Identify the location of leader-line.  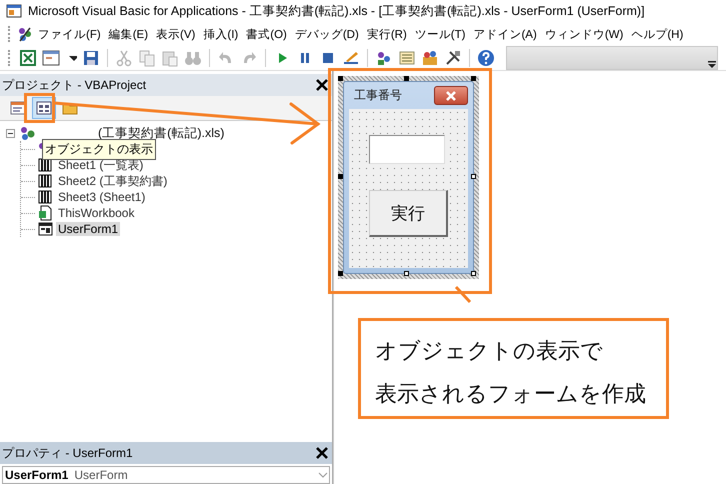
(463, 295).